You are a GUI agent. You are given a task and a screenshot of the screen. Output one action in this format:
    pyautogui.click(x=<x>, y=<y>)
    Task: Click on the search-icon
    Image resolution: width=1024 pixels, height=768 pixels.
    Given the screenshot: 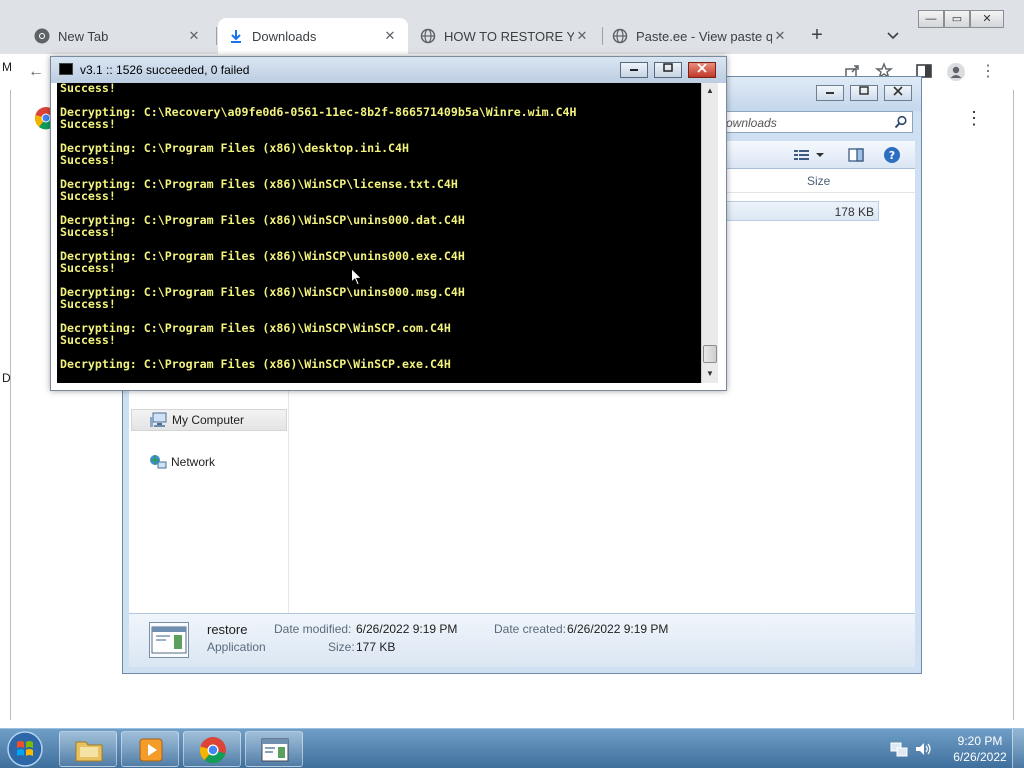 What is the action you would take?
    pyautogui.click(x=901, y=122)
    